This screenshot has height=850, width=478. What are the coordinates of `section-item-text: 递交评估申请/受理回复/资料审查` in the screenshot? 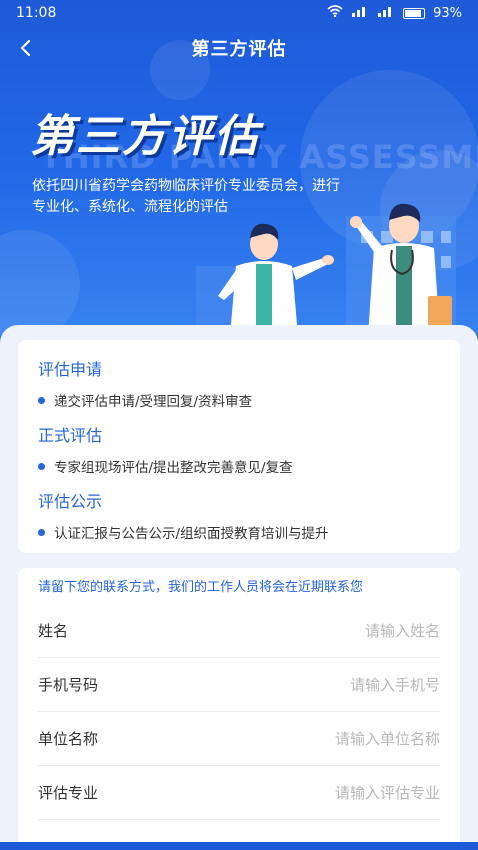 It's located at (153, 402).